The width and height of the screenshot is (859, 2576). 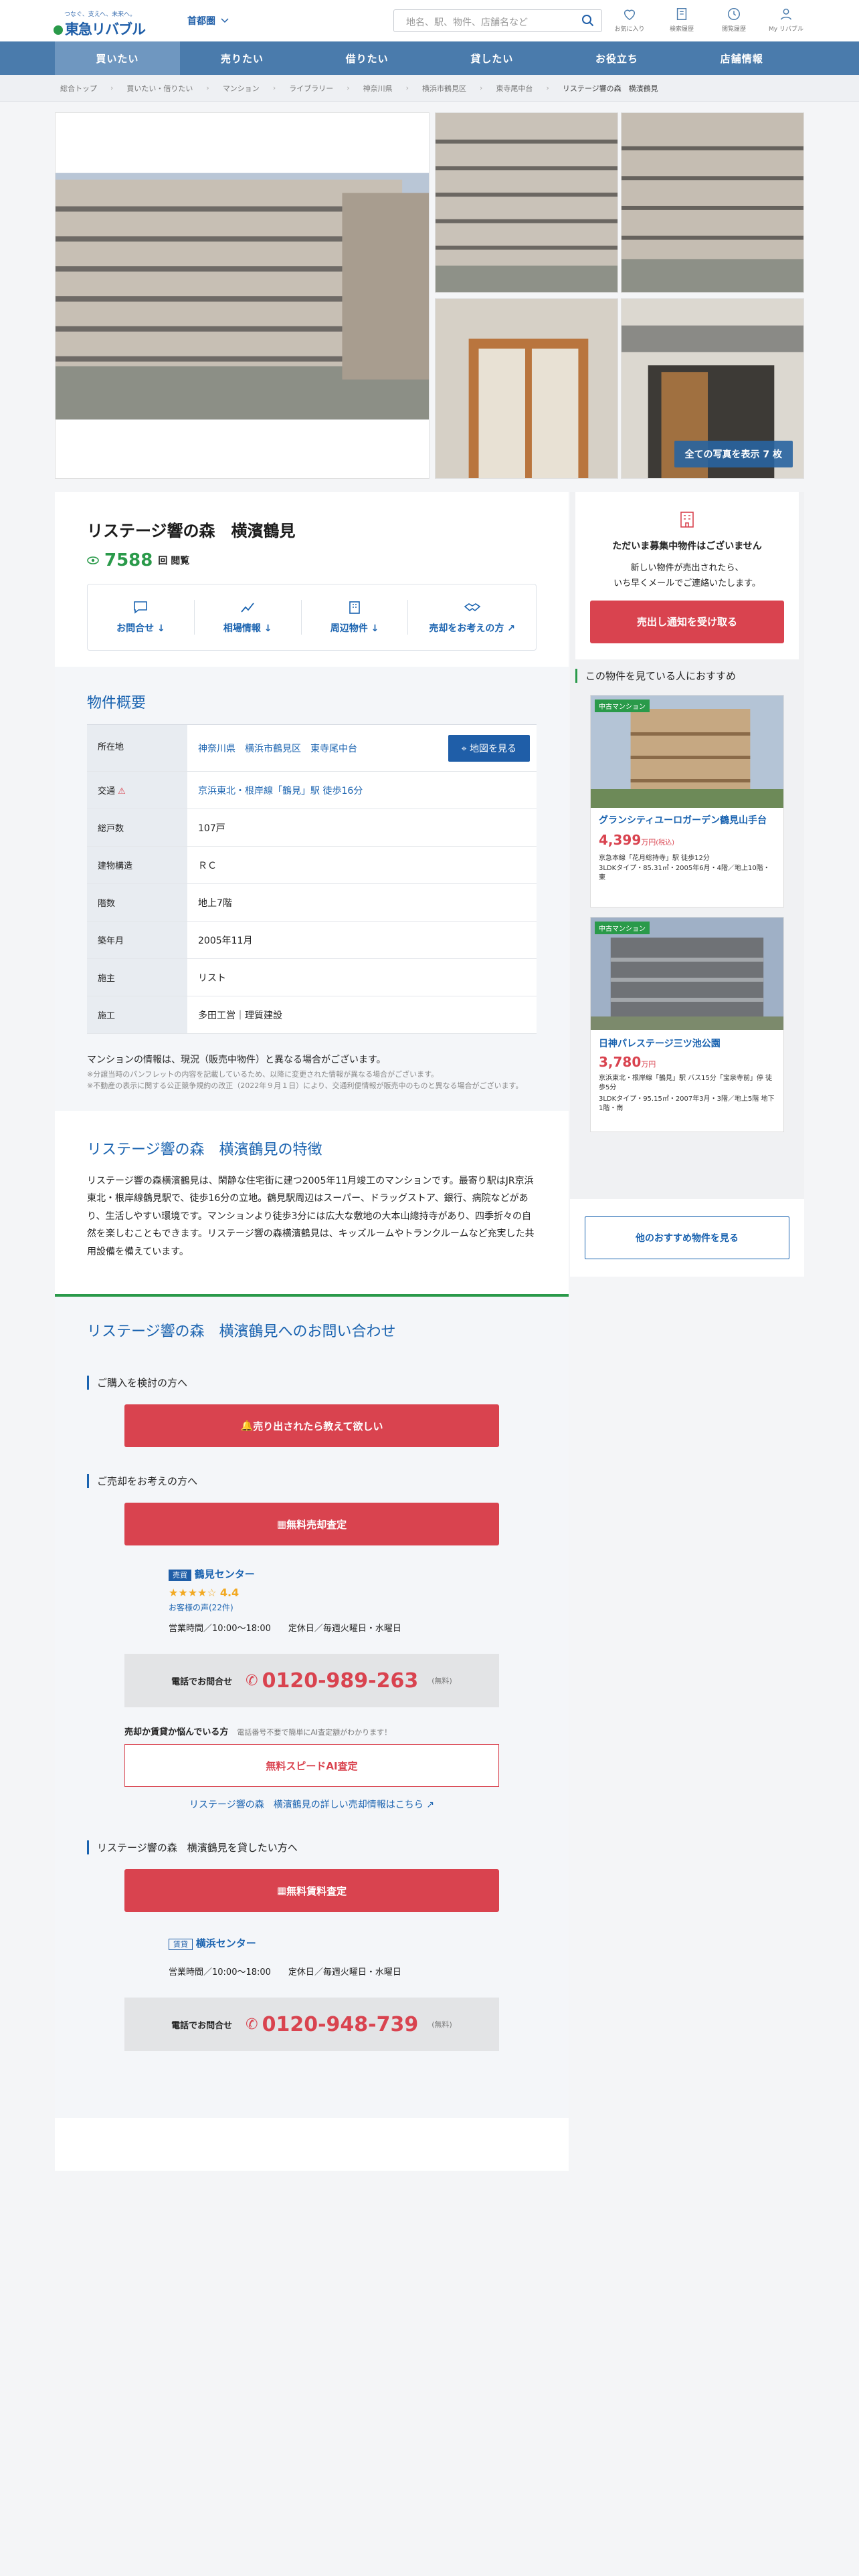 I want to click on crumb-item: 神奈川県, so click(x=378, y=89).